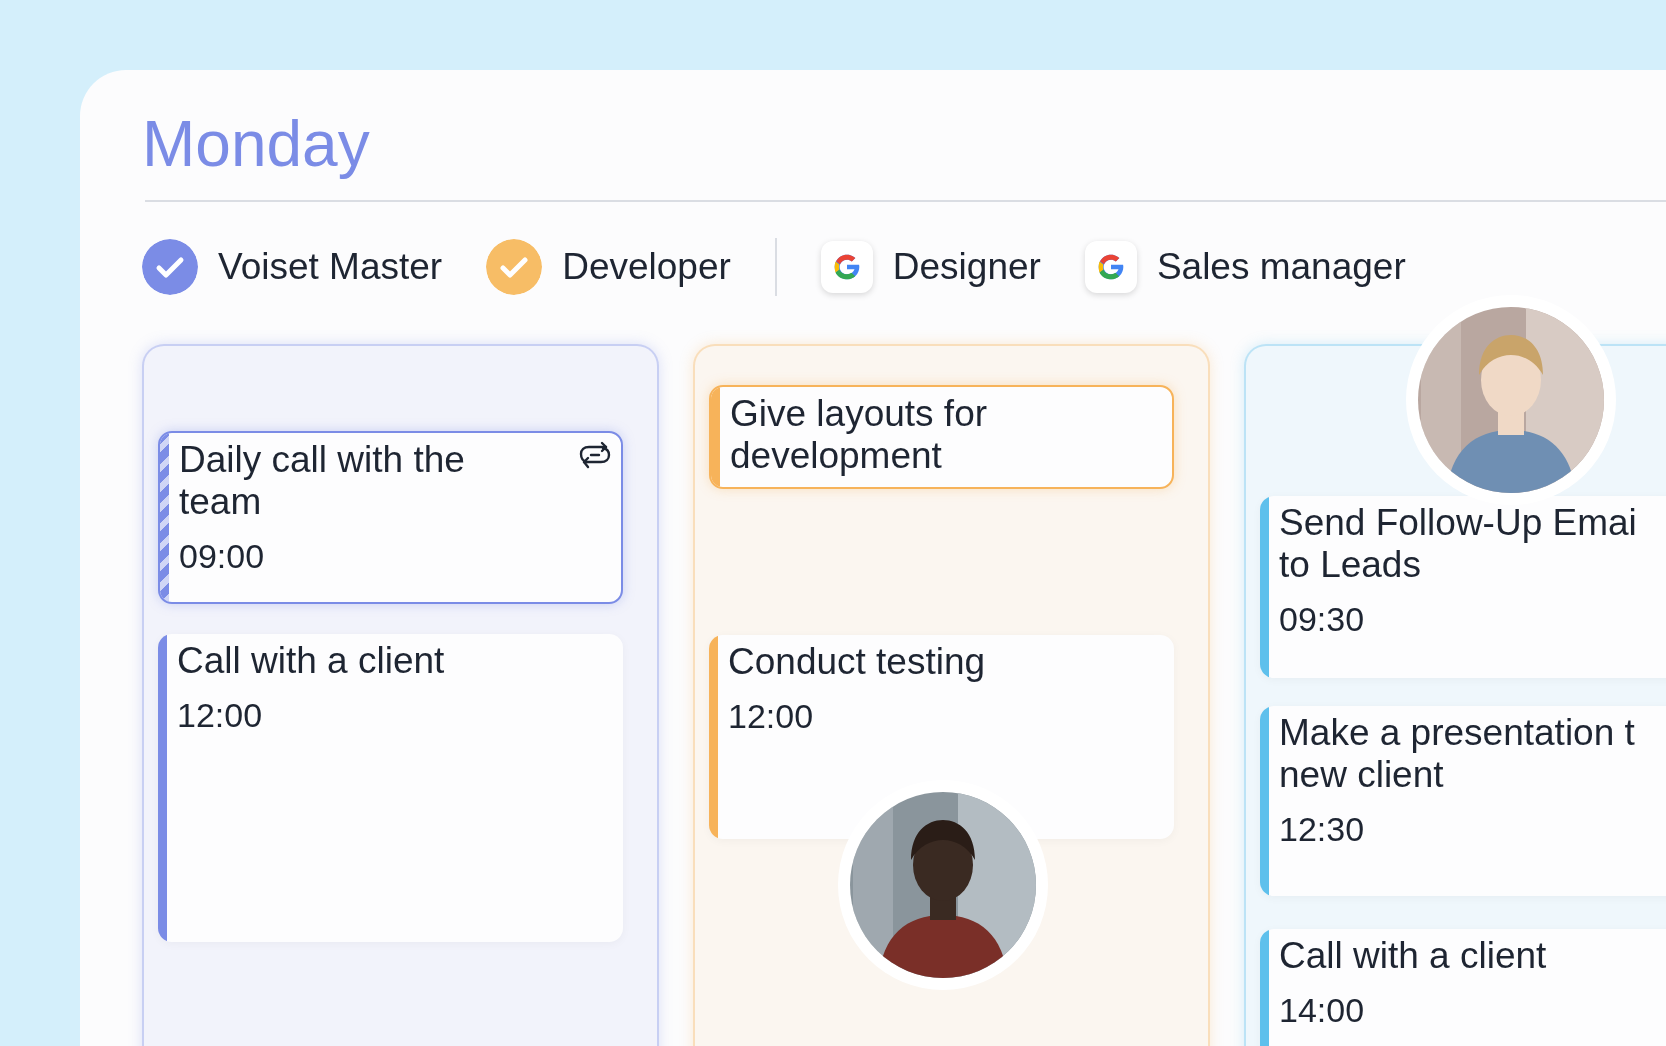  I want to click on event-title: Daily call with the team, so click(322, 481).